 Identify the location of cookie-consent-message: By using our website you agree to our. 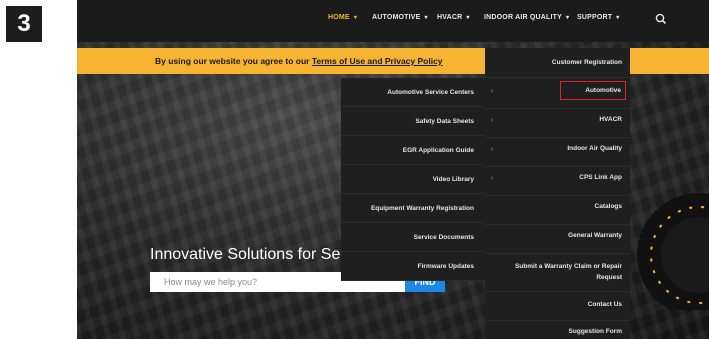
(232, 61).